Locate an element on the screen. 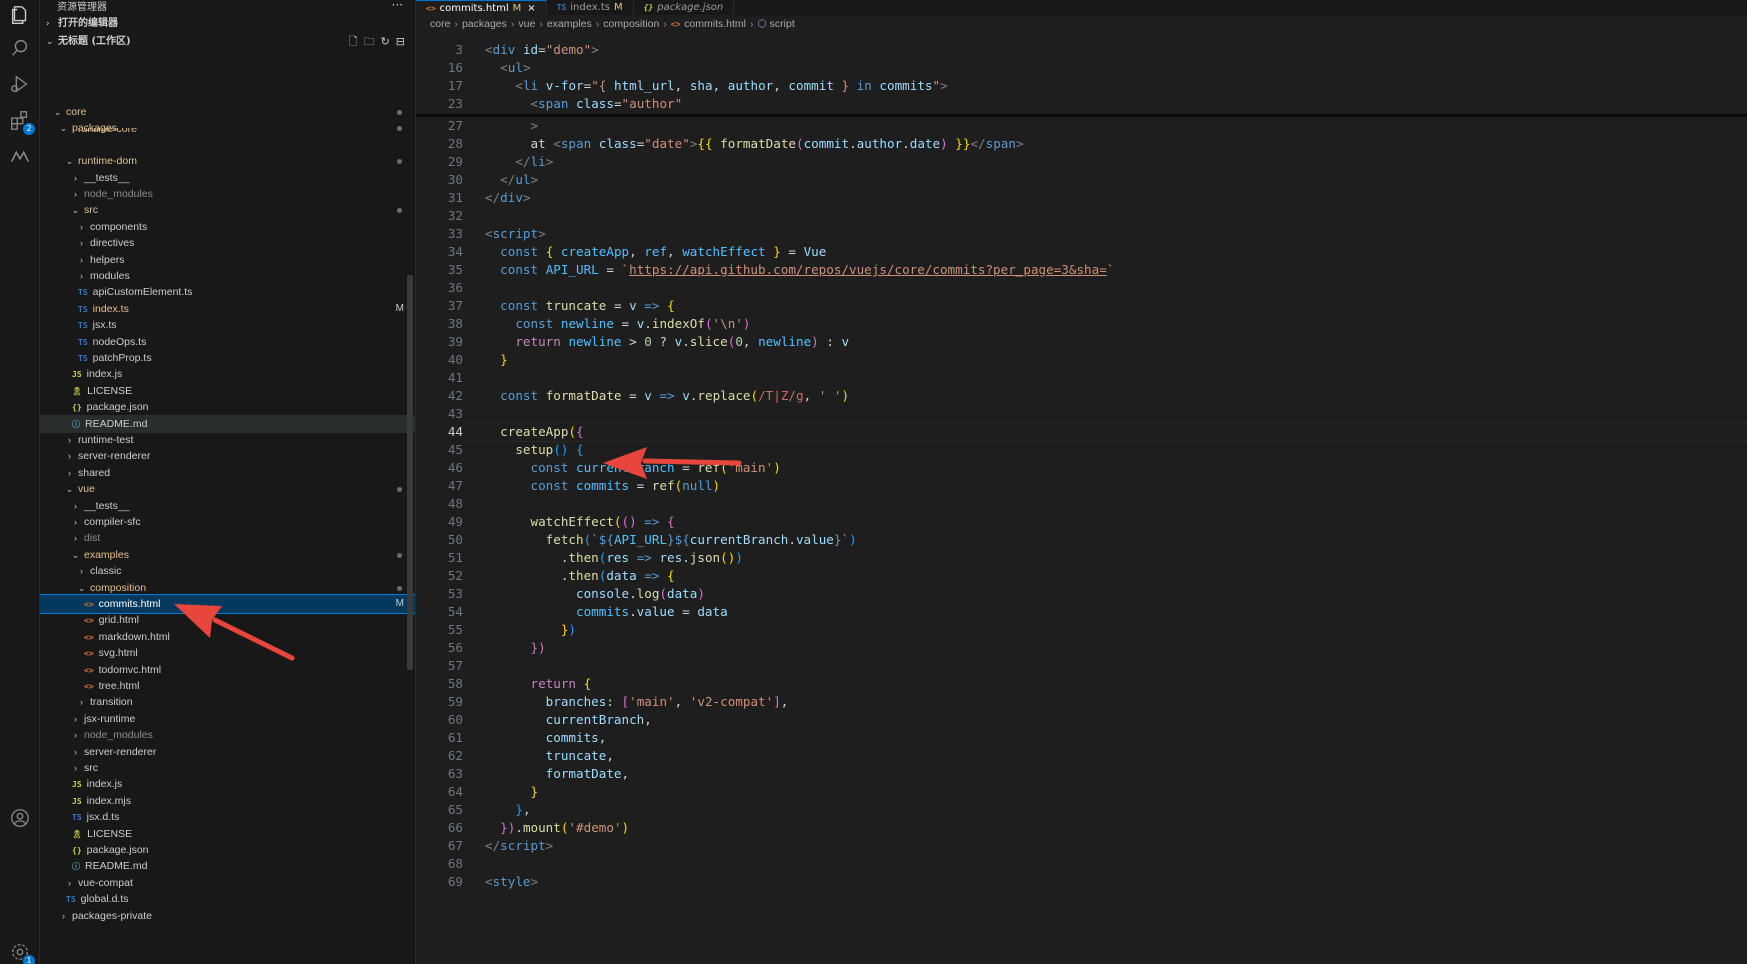  code-line: }).mount('#demo') is located at coordinates (557, 828).